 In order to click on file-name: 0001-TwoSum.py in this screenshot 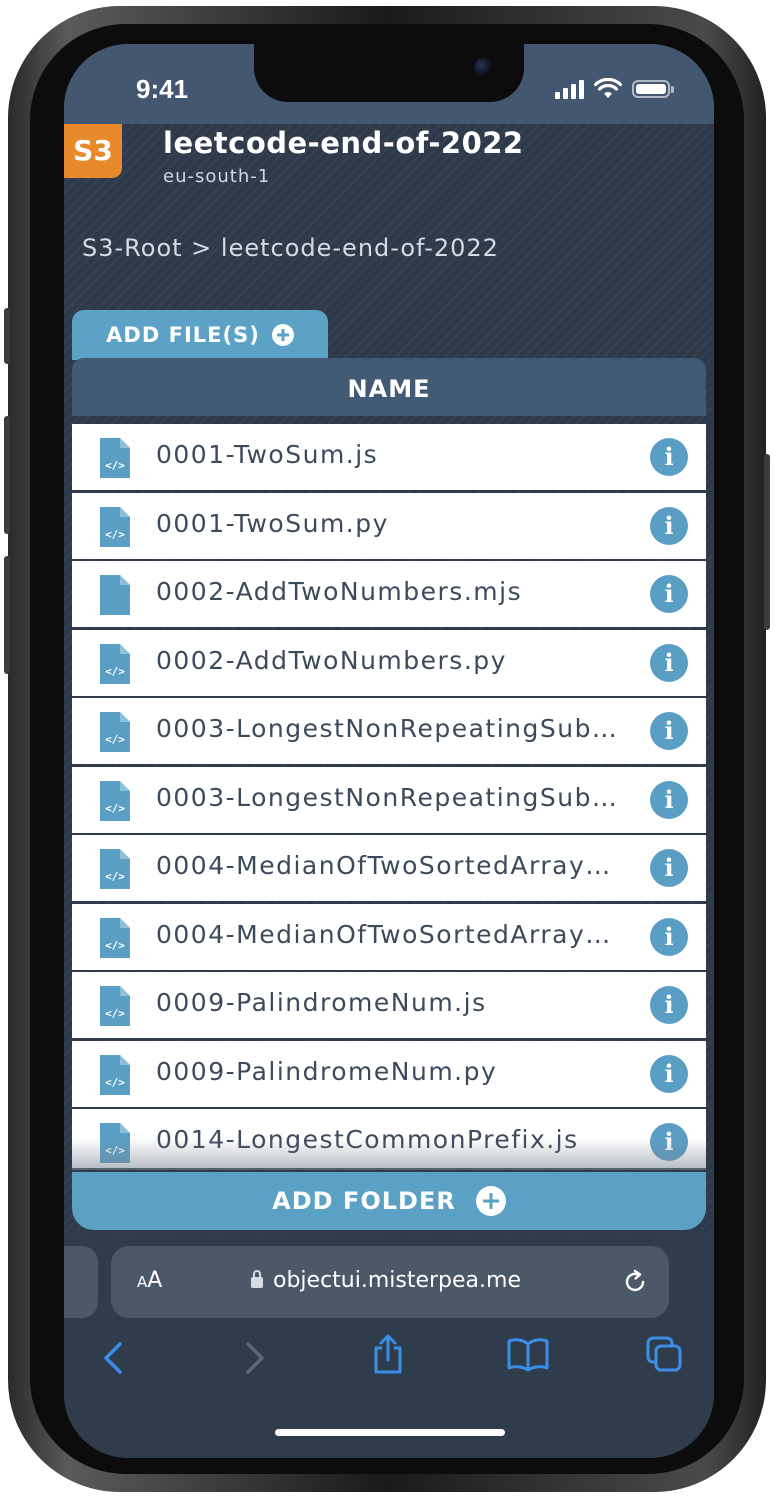, I will do `click(393, 523)`.